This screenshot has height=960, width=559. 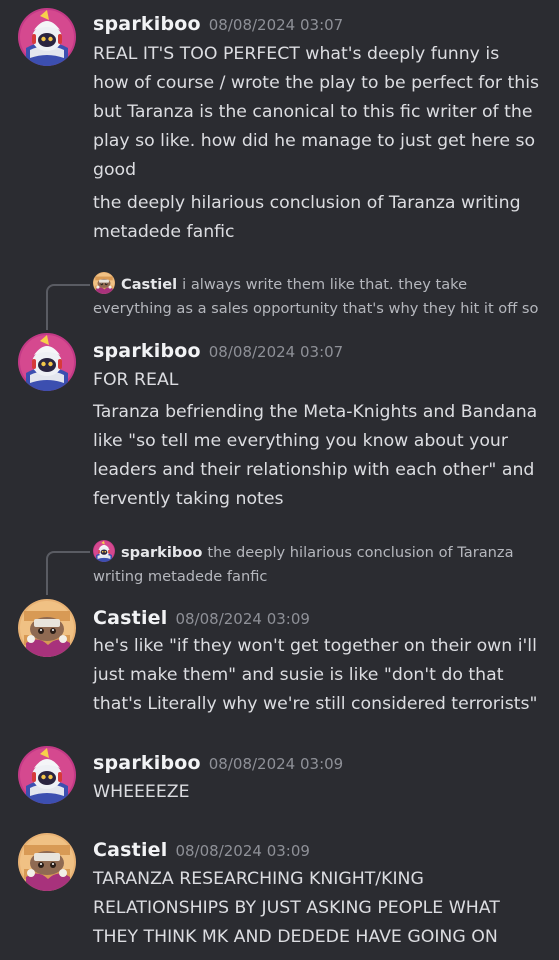 What do you see at coordinates (164, 232) in the screenshot?
I see `message-text: metadede fanfic` at bounding box center [164, 232].